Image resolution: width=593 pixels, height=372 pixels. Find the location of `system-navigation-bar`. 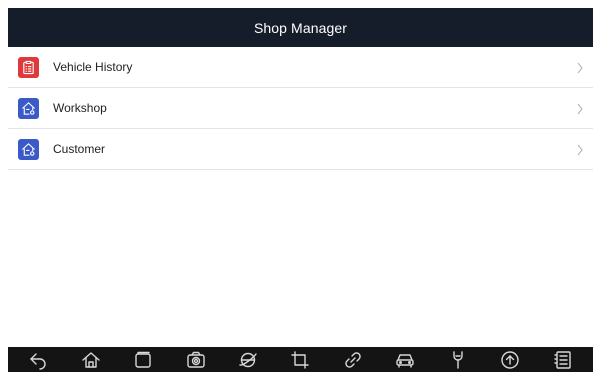

system-navigation-bar is located at coordinates (300, 359).